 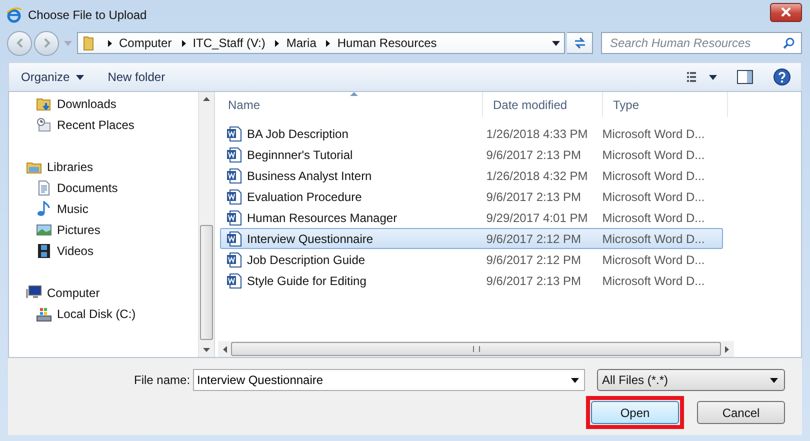 I want to click on date-modified: 1/26/2018 4:32 PM, so click(x=537, y=175).